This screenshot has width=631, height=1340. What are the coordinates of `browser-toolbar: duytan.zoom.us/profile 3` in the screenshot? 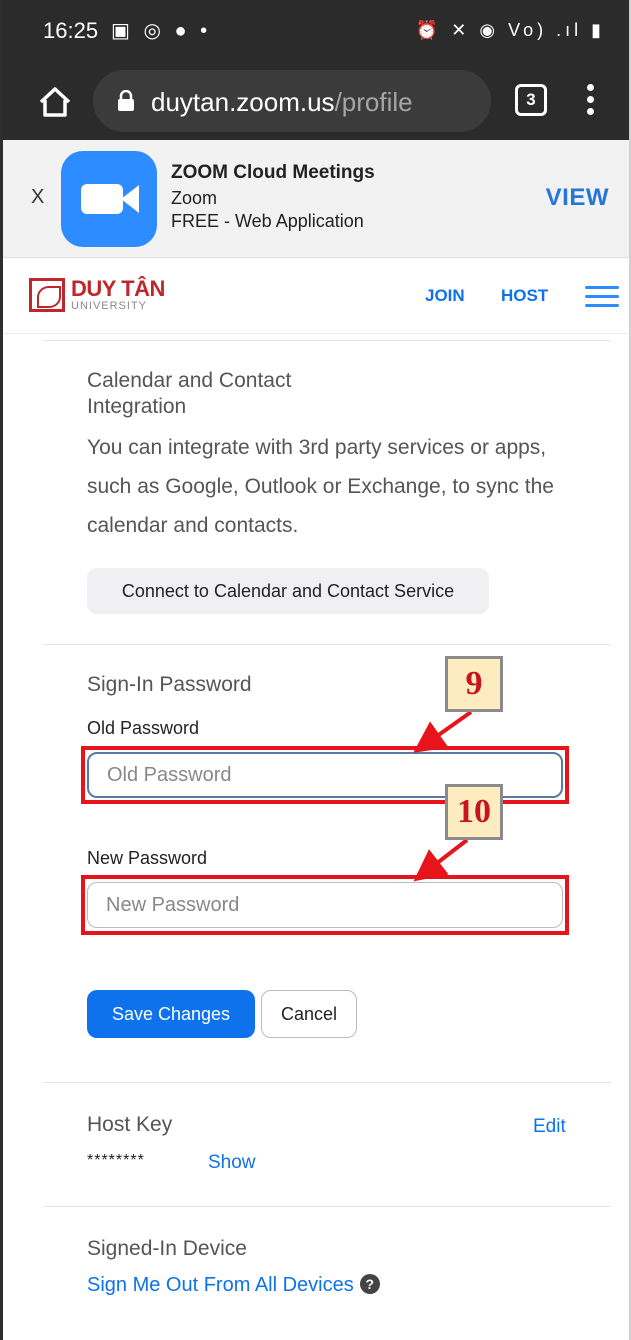 It's located at (316, 102).